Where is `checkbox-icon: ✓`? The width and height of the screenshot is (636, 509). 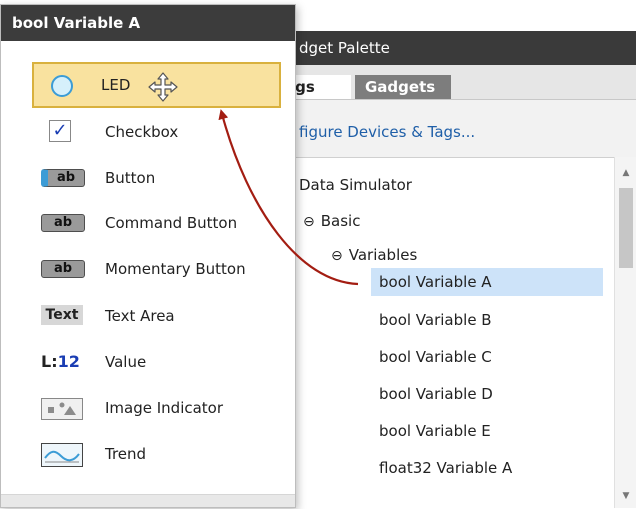
checkbox-icon: ✓ is located at coordinates (60, 131).